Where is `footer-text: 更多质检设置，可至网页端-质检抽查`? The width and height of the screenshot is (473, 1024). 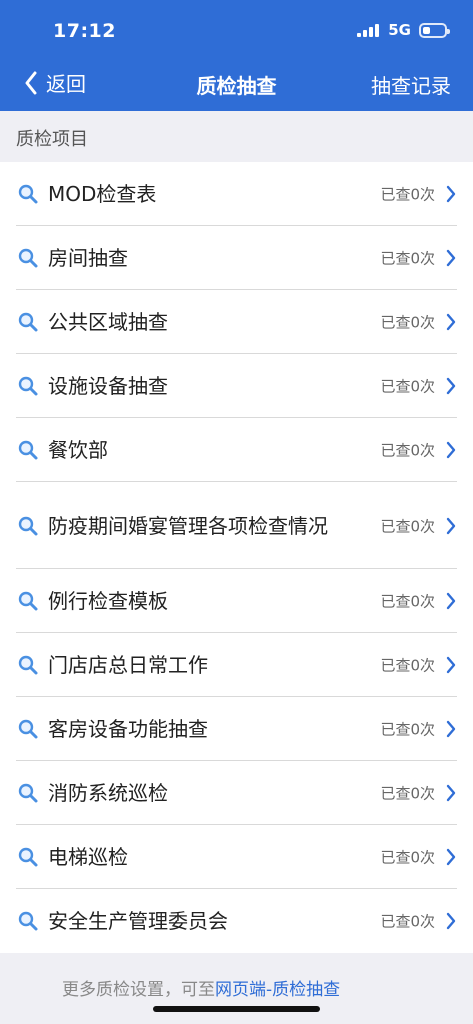
footer-text: 更多质检设置，可至网页端-质检抽查 is located at coordinates (201, 987).